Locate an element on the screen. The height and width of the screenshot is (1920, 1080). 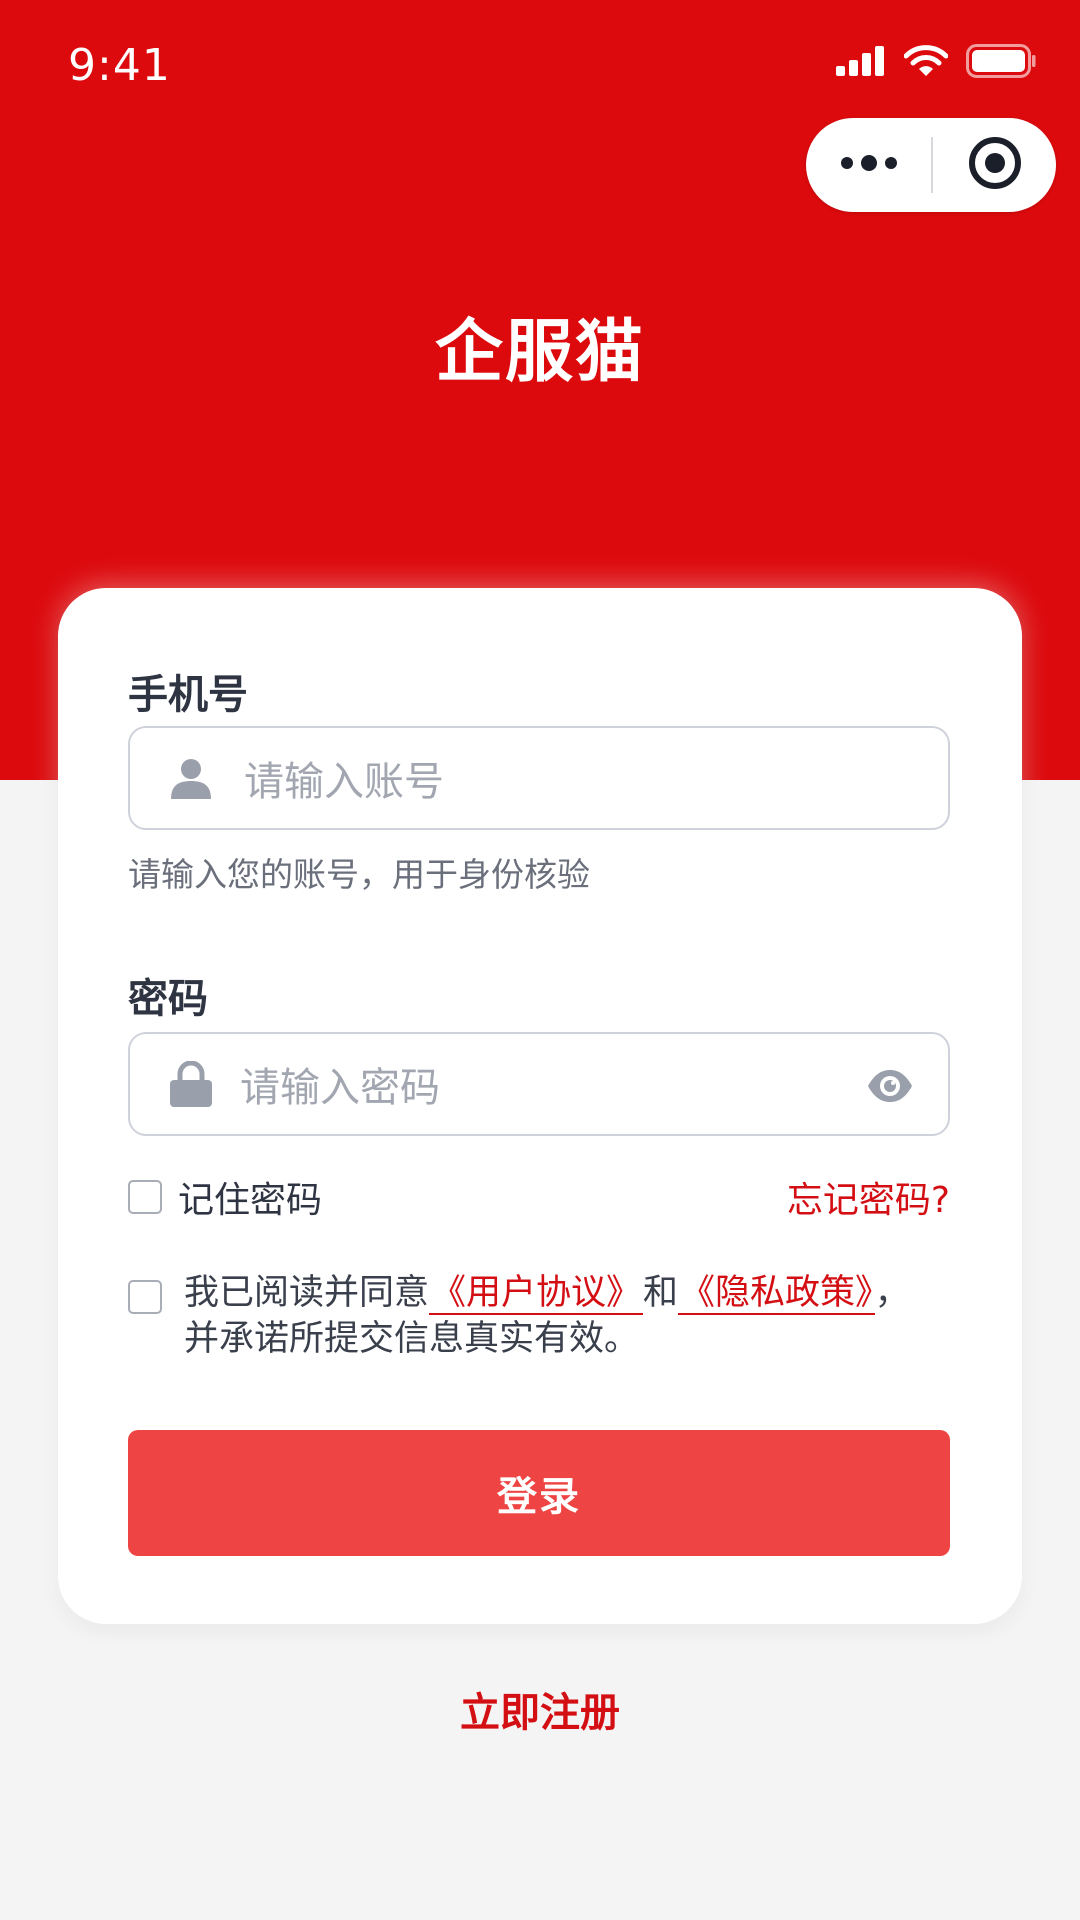
close-target-icon is located at coordinates (995, 165).